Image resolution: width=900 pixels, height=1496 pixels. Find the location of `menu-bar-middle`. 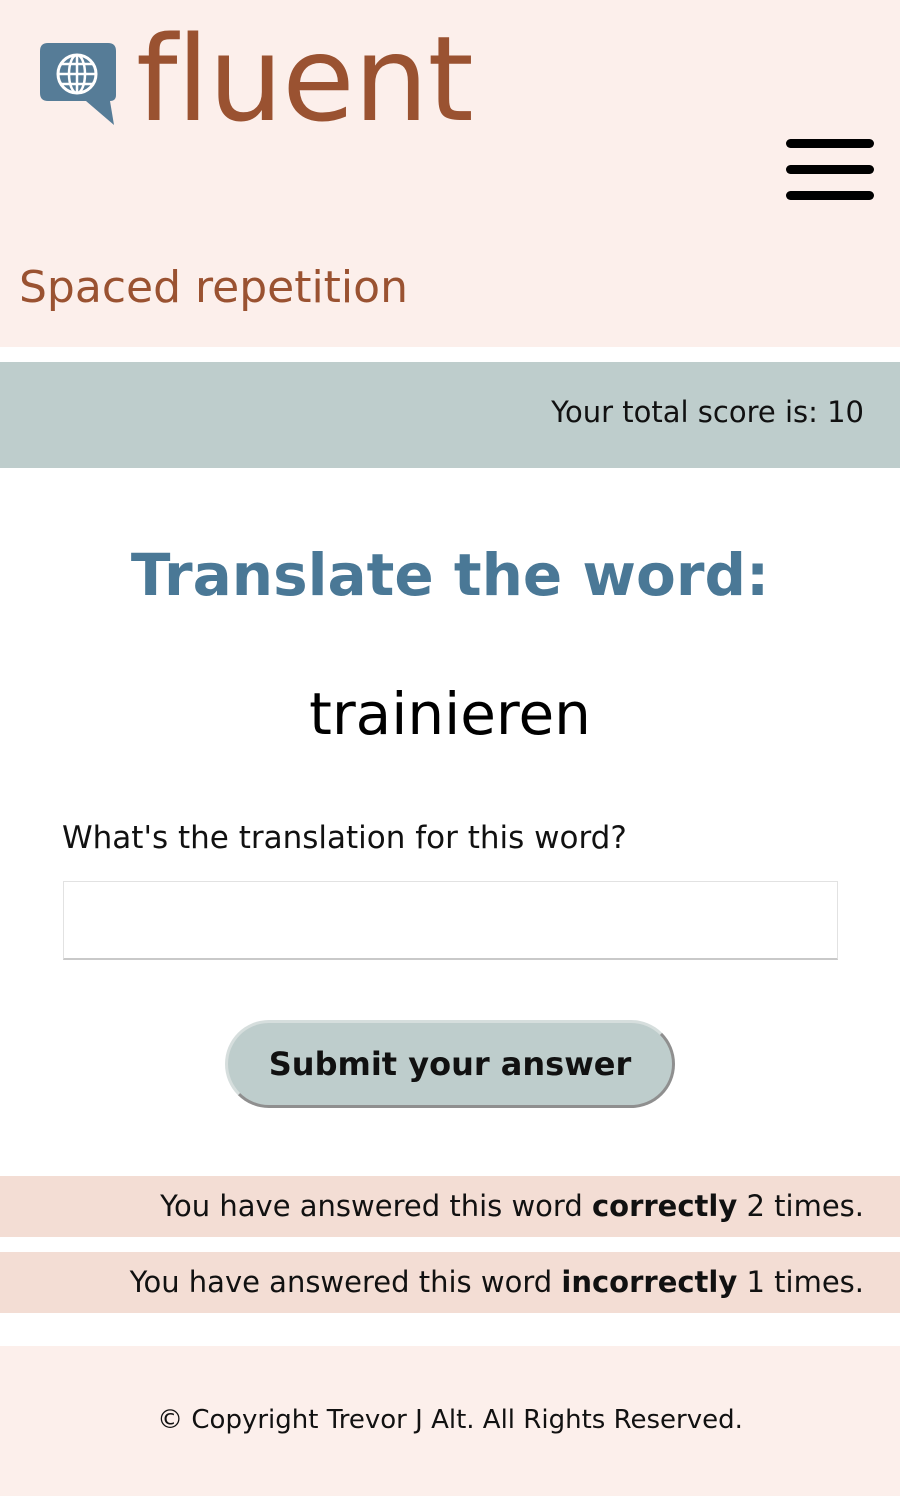

menu-bar-middle is located at coordinates (830, 169).